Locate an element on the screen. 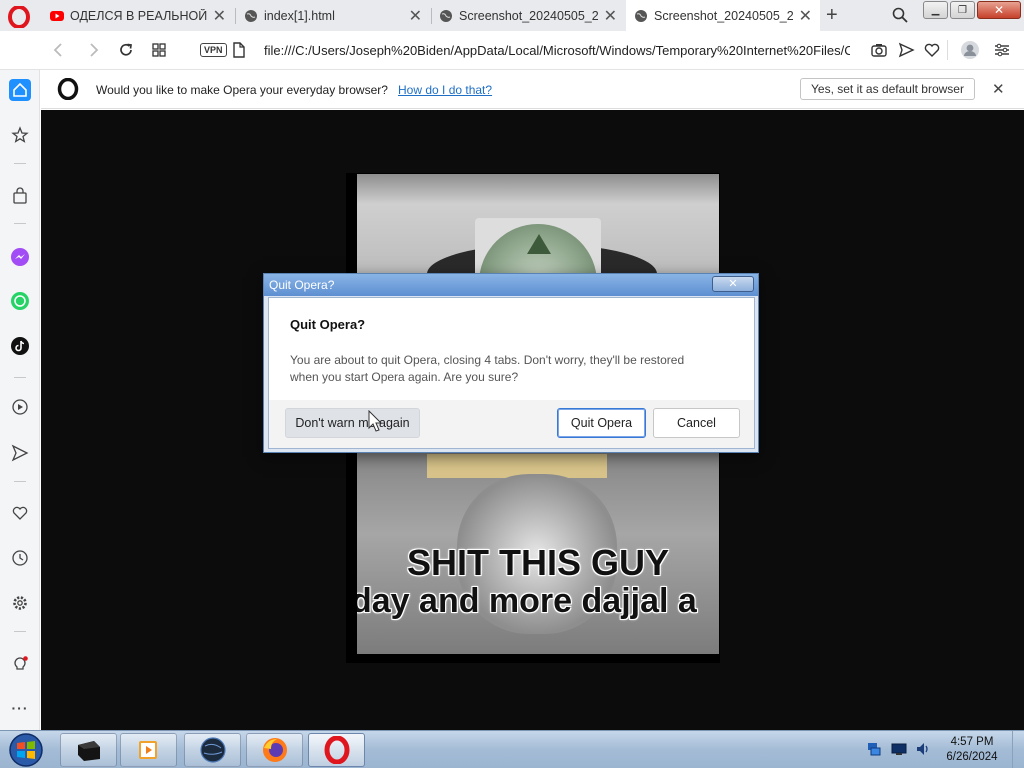  taskbar-clock: 4:57 PM 6/26/2024 is located at coordinates (972, 750).